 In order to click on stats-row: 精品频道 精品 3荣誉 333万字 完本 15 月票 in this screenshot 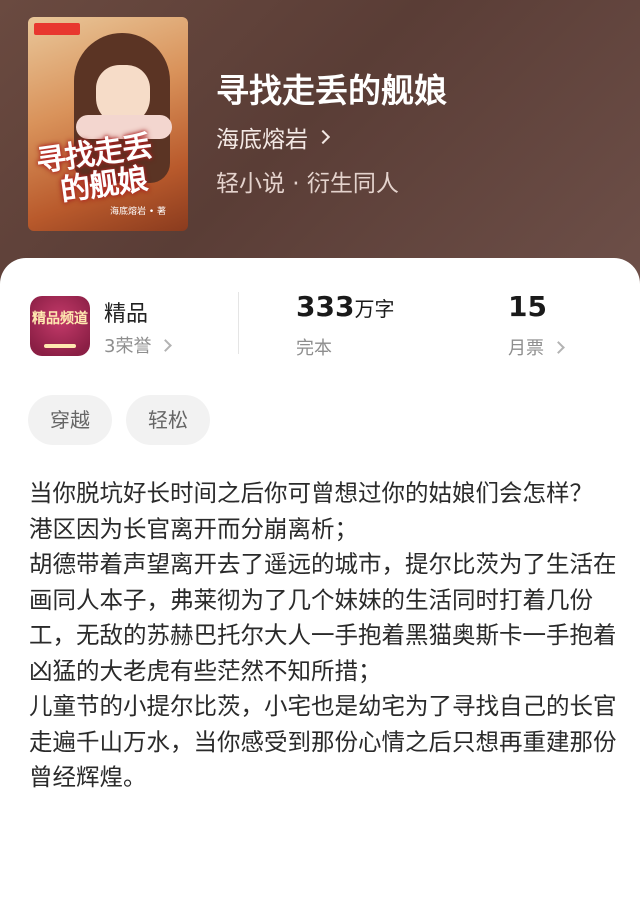, I will do `click(320, 328)`.